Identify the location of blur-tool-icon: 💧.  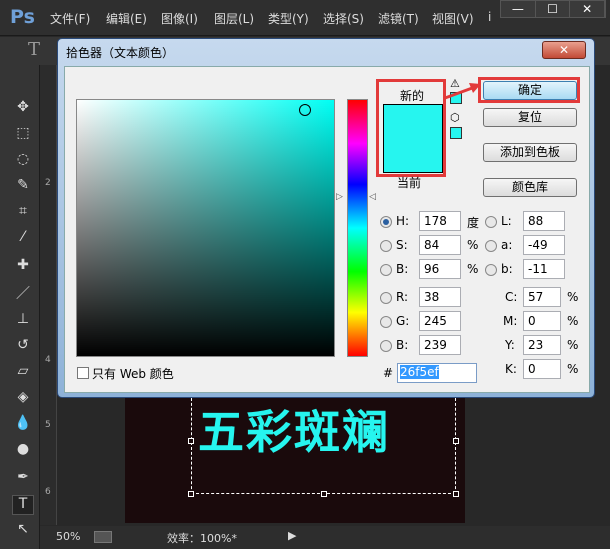
(23, 425).